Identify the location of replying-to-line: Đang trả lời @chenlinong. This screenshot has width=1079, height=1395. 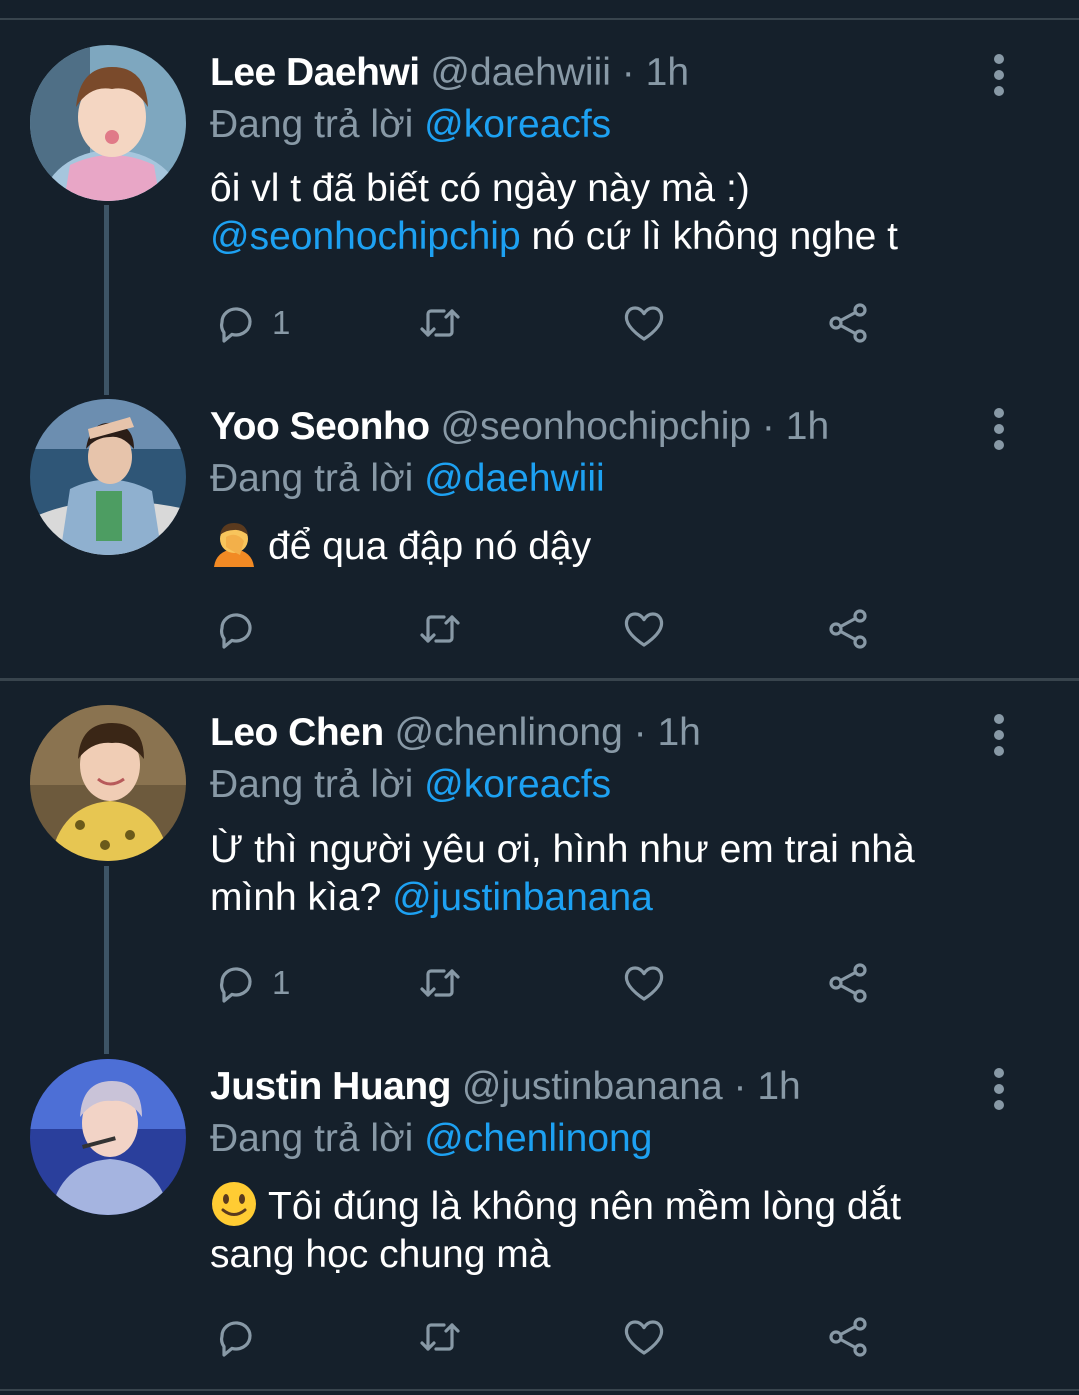
(431, 1139).